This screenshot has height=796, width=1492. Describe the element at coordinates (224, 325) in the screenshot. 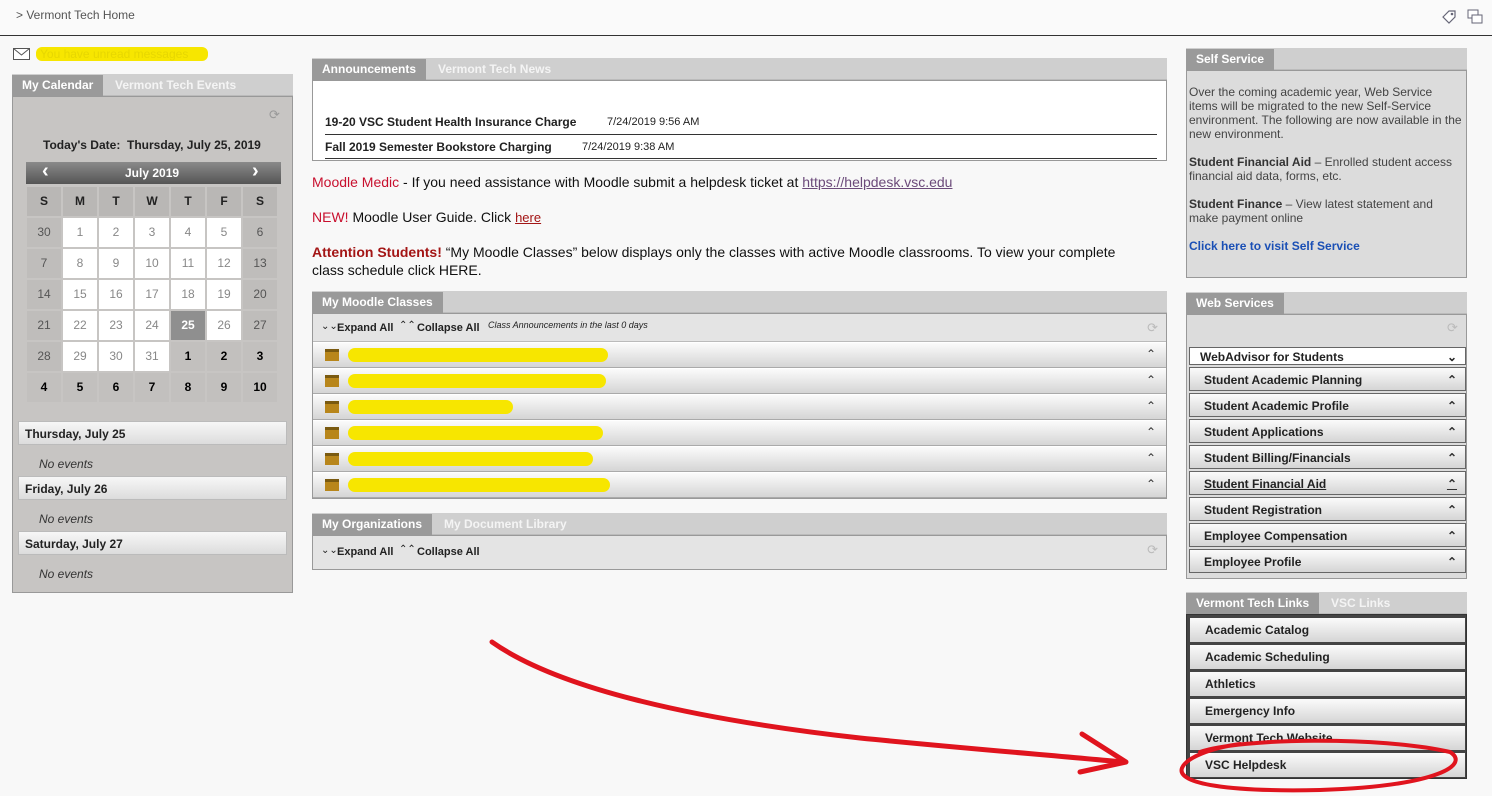

I see `calendar-day: 26` at that location.